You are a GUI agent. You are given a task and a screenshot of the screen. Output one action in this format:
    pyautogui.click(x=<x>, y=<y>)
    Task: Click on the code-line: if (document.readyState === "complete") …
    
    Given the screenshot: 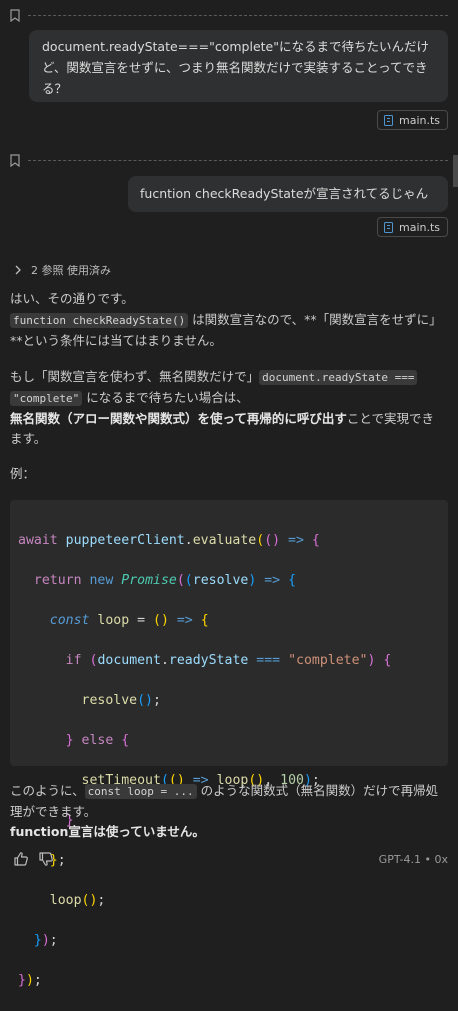 What is the action you would take?
    pyautogui.click(x=228, y=660)
    